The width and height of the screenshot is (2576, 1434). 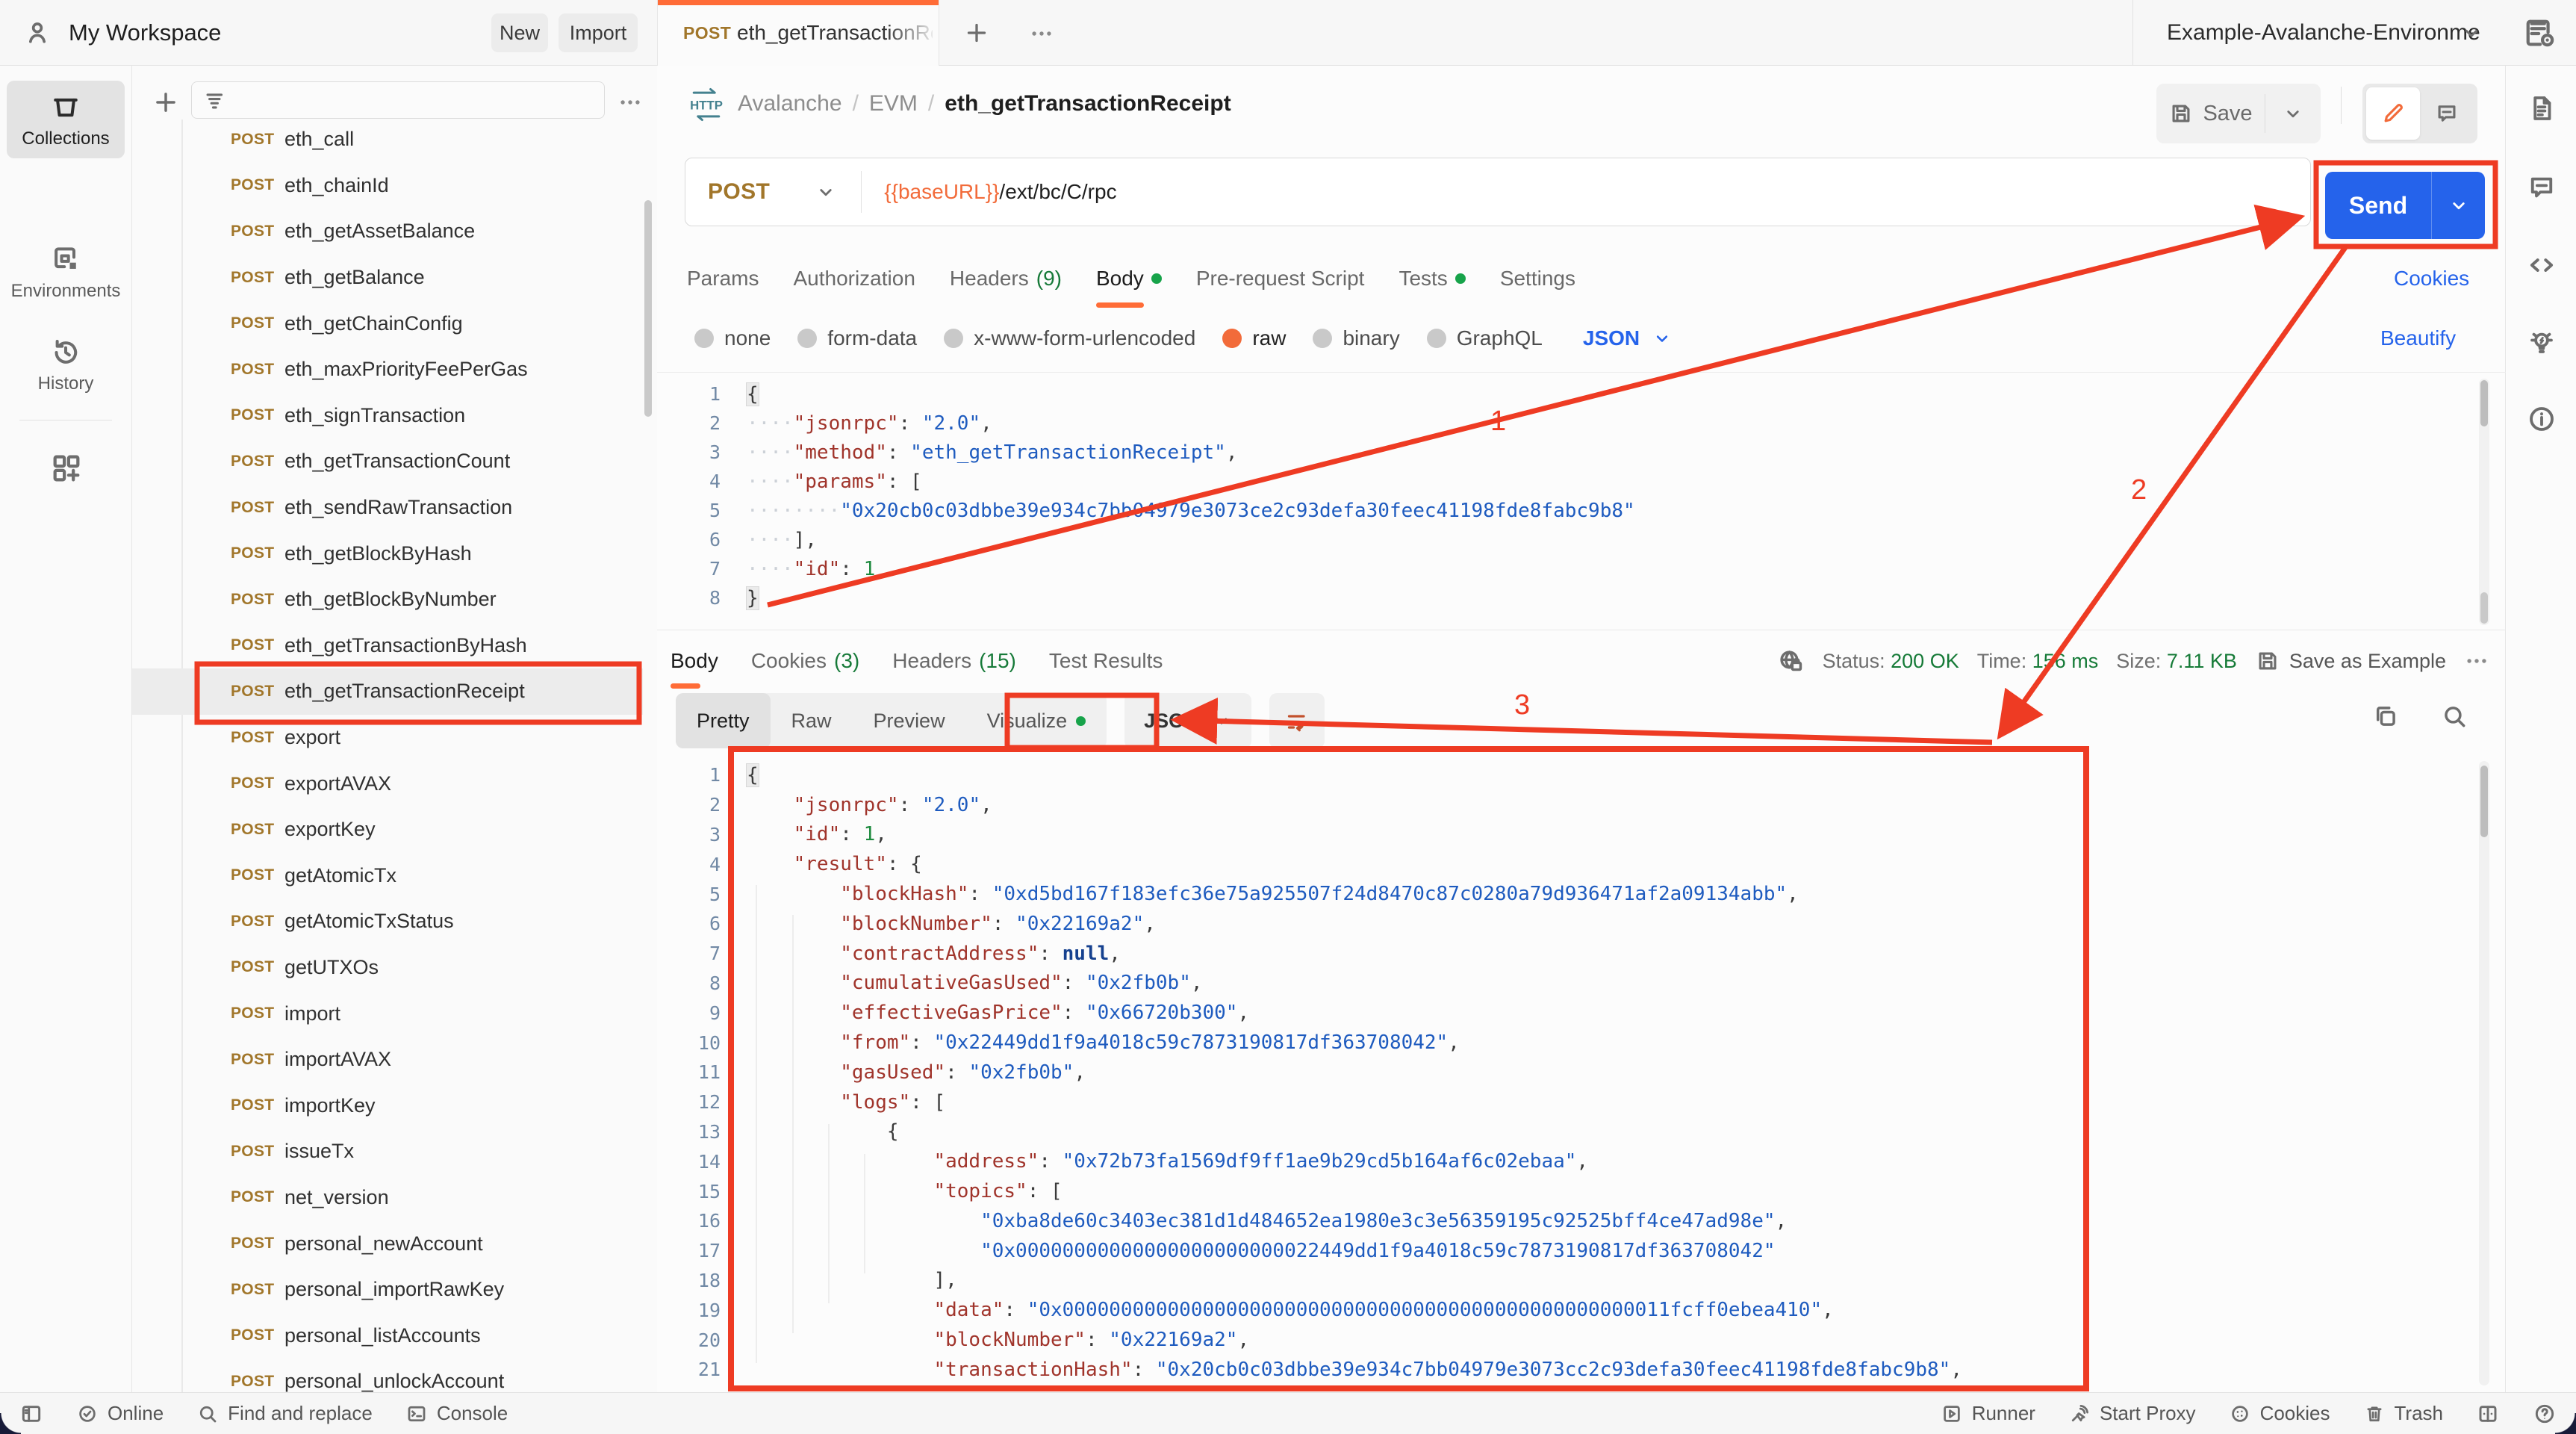 What do you see at coordinates (1628, 338) in the screenshot?
I see `body-language-select: JSON` at bounding box center [1628, 338].